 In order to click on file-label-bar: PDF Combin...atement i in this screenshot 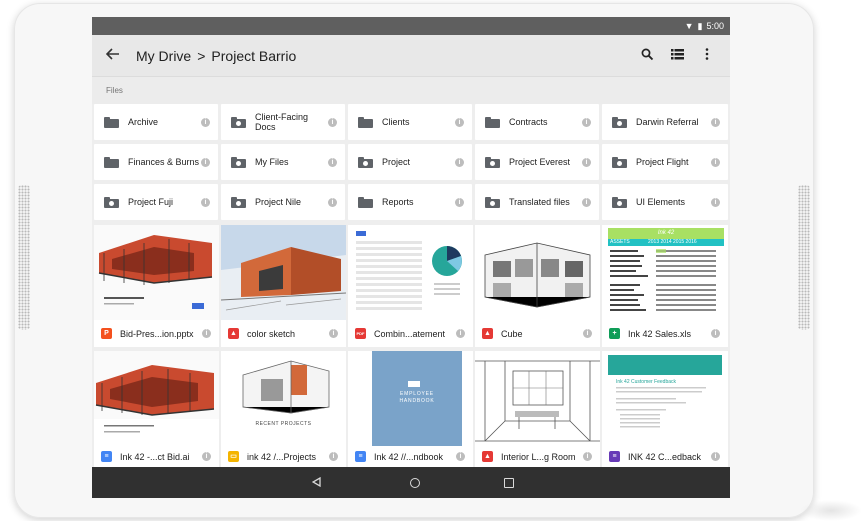, I will do `click(410, 333)`.